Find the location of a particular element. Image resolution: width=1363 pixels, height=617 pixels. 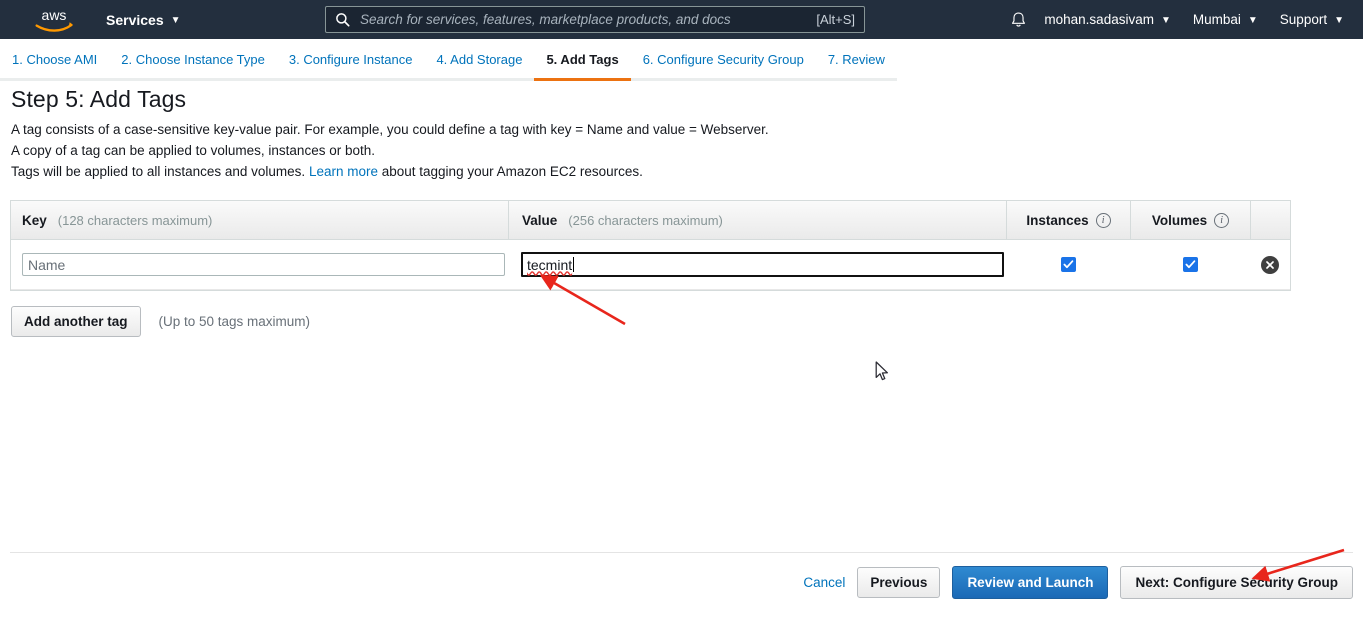

tab-add-tags: 5. Add Tags is located at coordinates (582, 60).